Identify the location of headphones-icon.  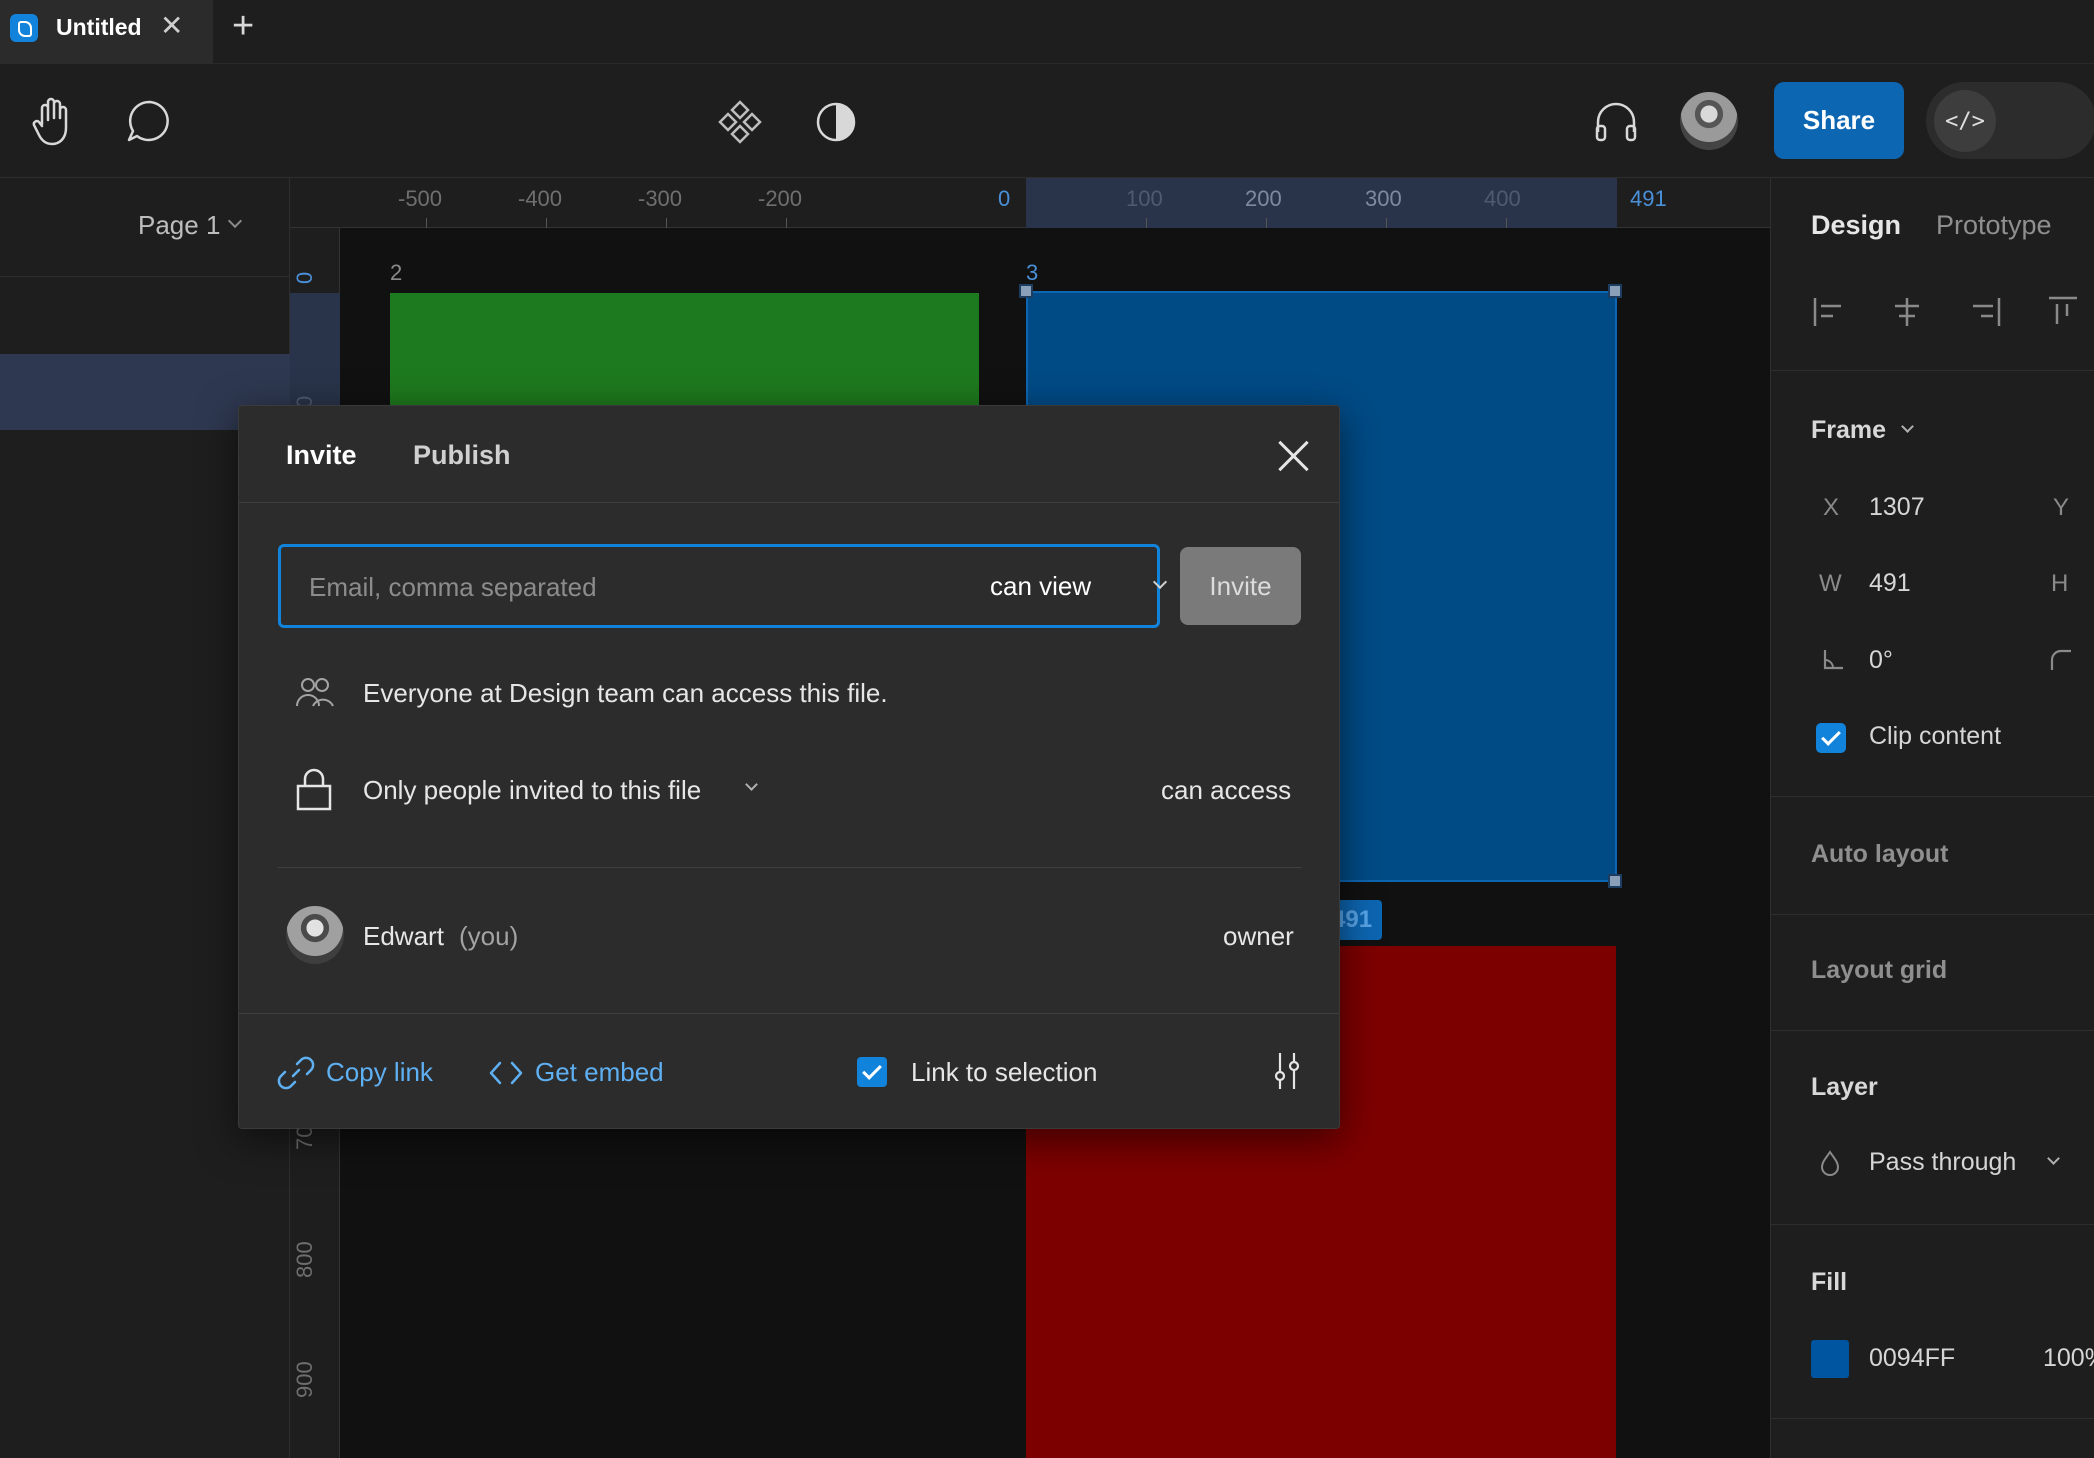
(1616, 122).